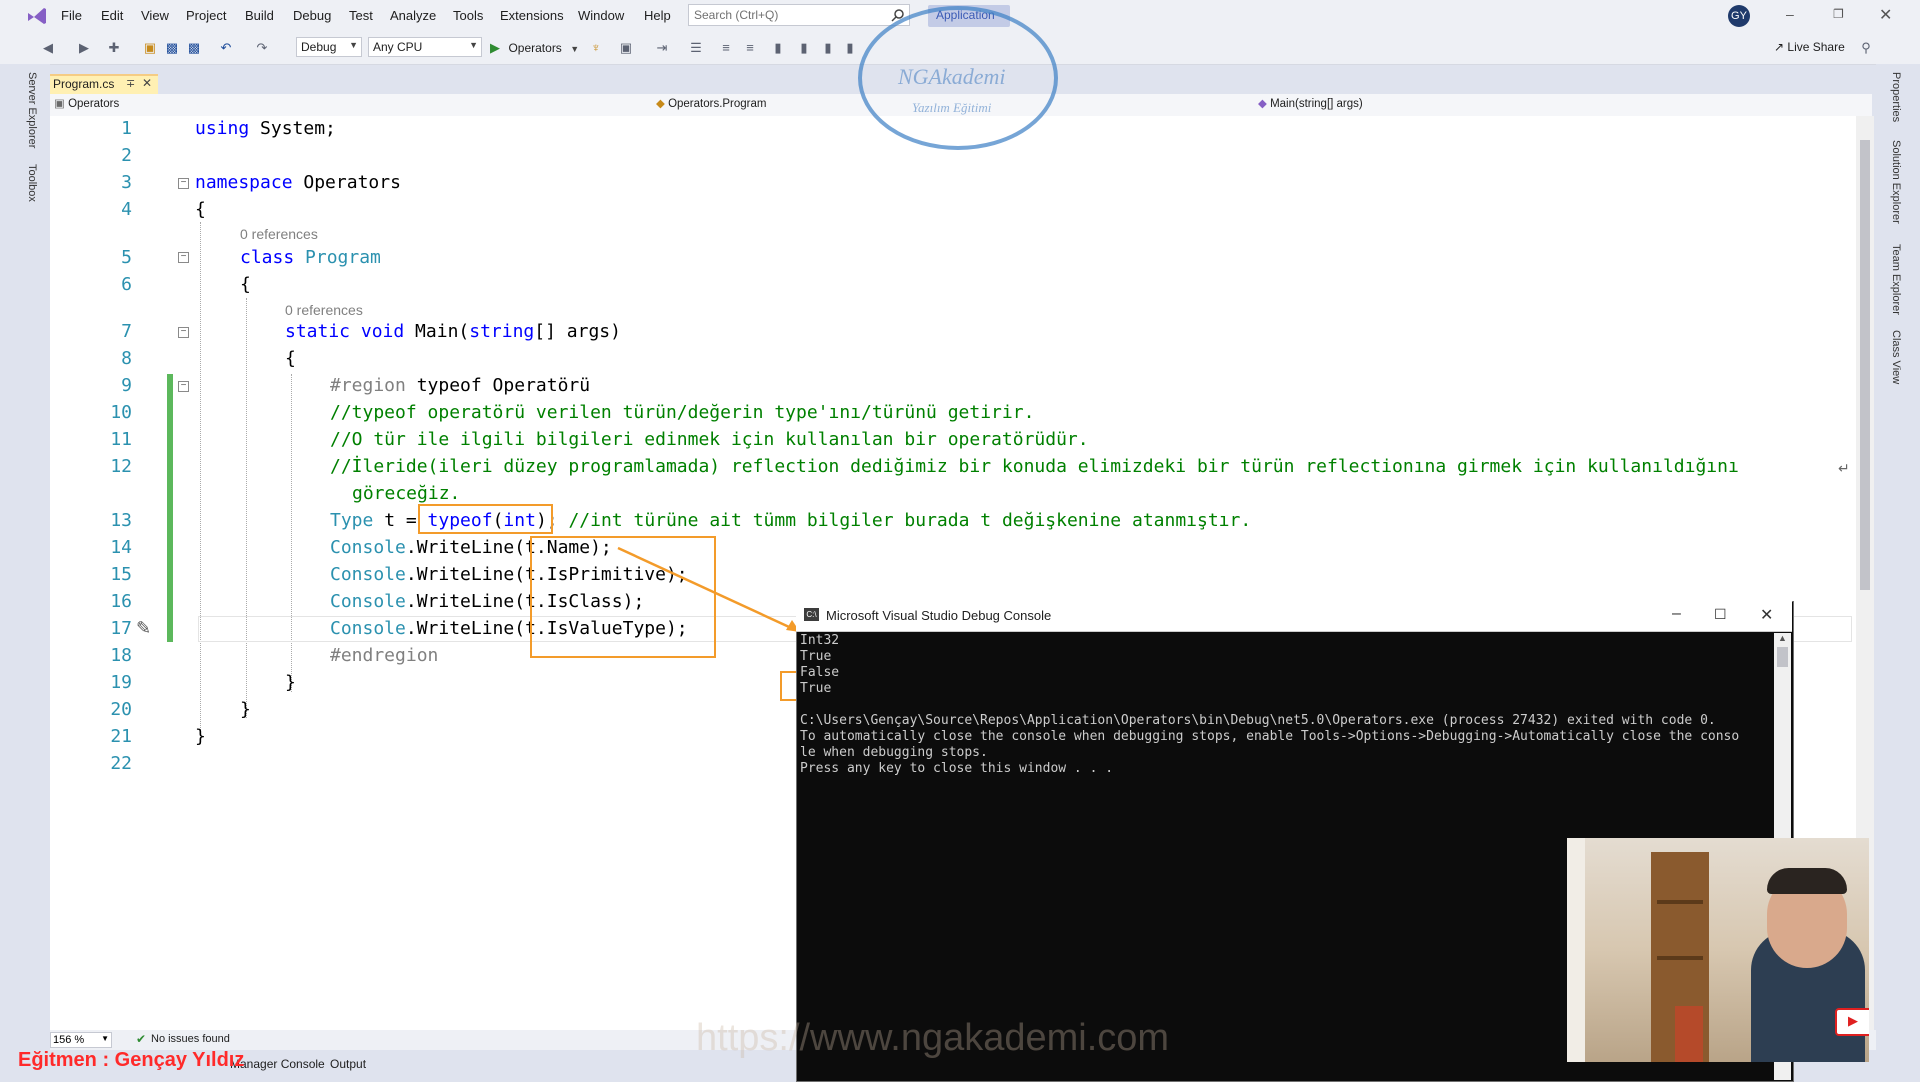  I want to click on tab-output: Output, so click(348, 1064).